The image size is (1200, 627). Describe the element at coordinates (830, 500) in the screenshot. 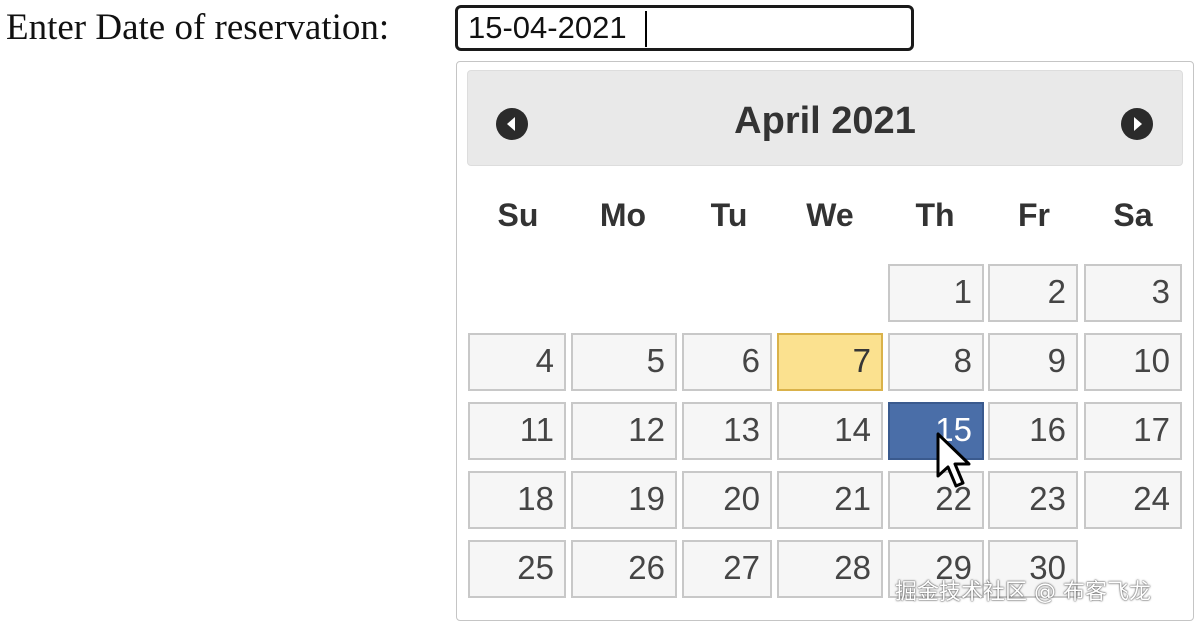

I see `day-cell: 21` at that location.